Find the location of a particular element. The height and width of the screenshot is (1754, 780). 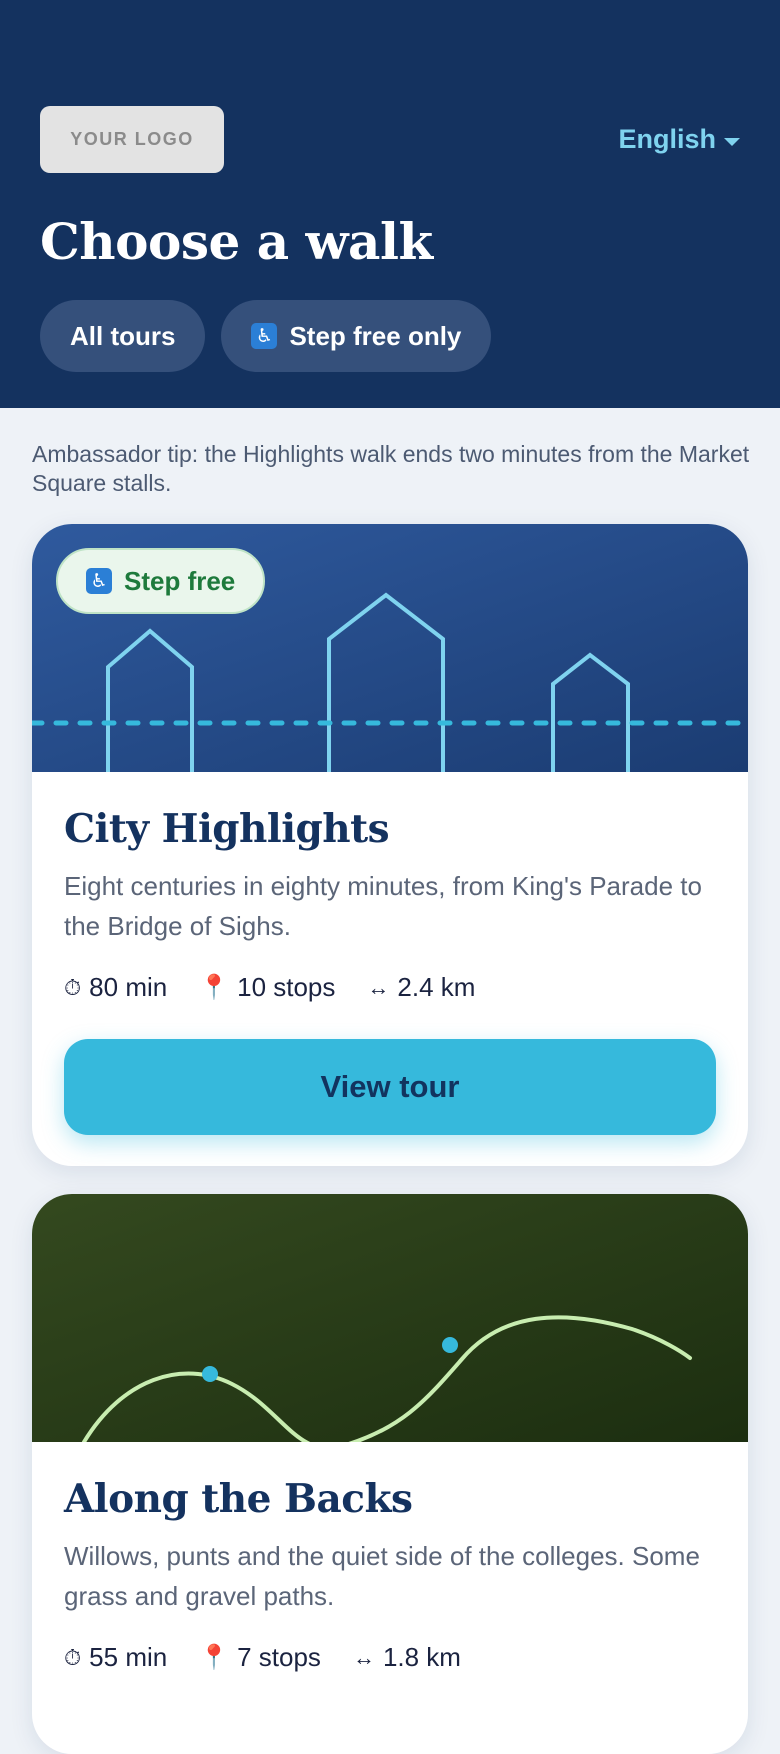

stops-value: 10 stops is located at coordinates (286, 987).